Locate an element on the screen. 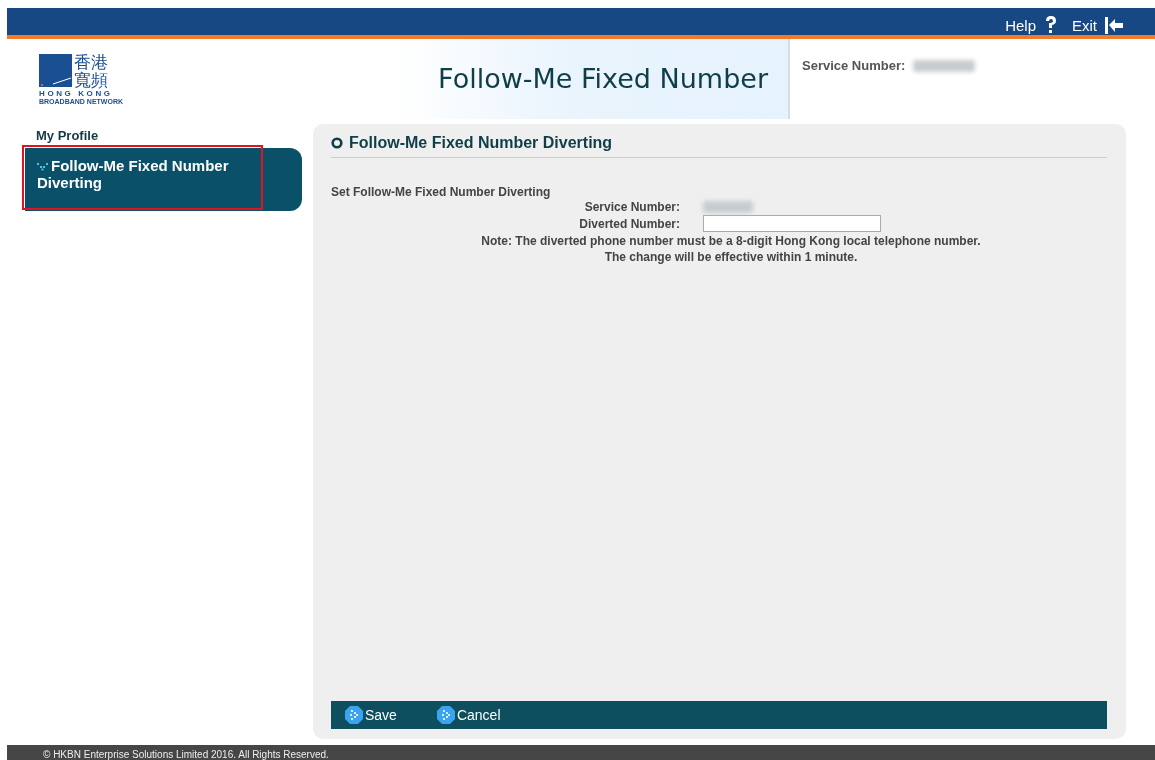 The height and width of the screenshot is (760, 1155). help-link: Help is located at coordinates (1031, 25).